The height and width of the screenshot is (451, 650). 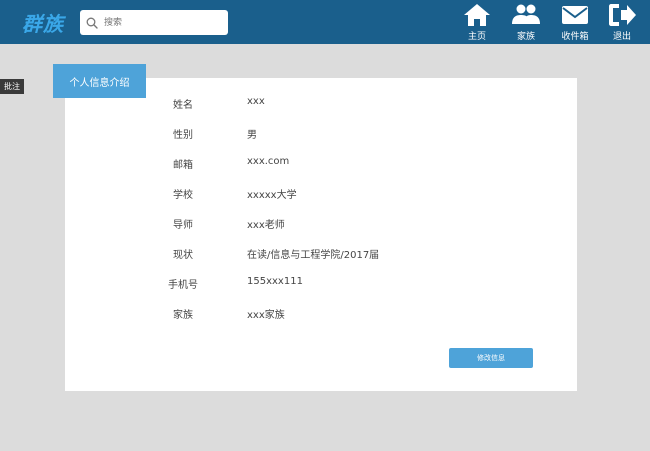 I want to click on annotation-tab: 批注, so click(x=12, y=86).